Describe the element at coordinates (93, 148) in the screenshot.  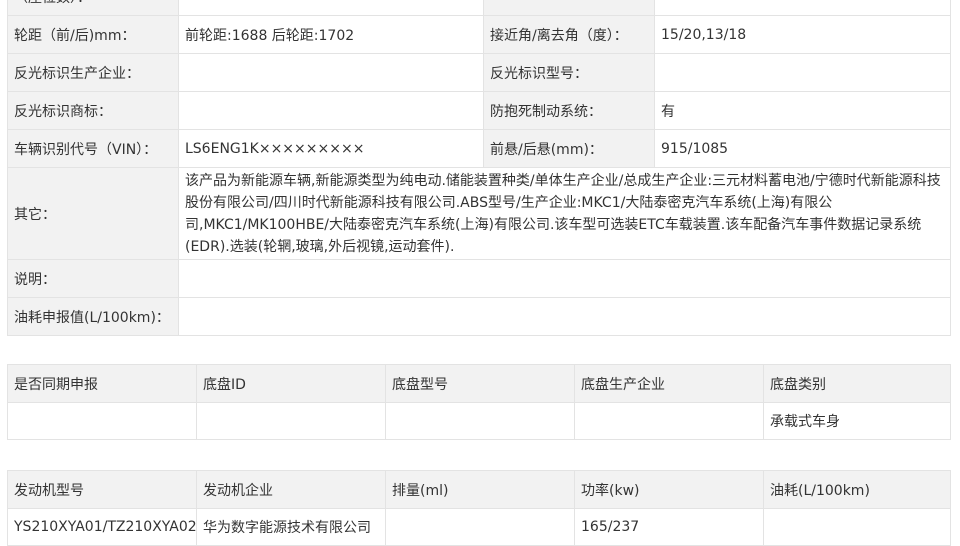
I see `vin-label: 车辆识别代号（VIN）：` at that location.